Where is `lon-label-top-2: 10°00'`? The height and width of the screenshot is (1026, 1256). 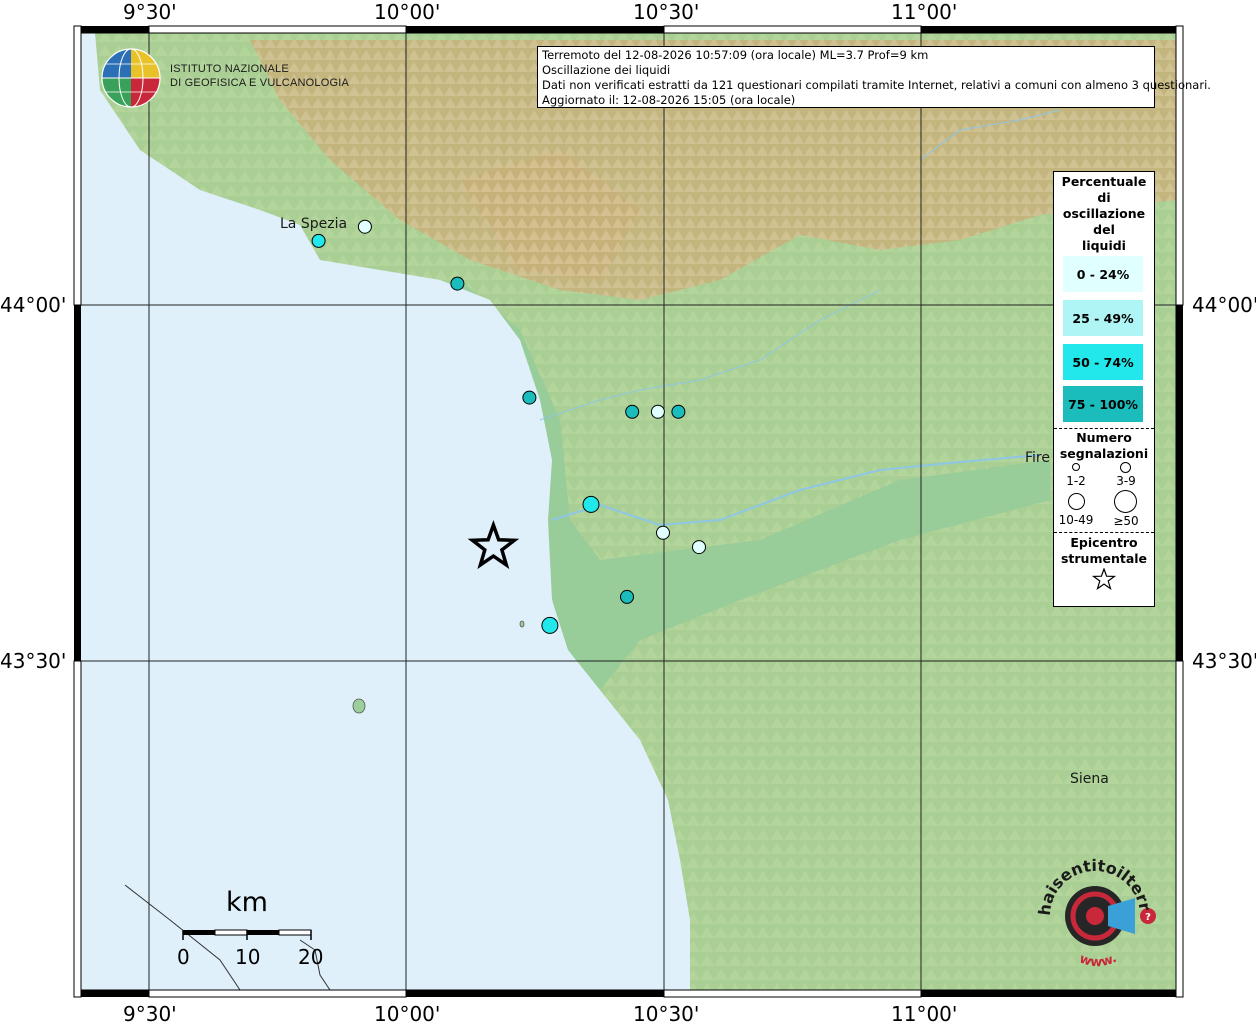 lon-label-top-2: 10°00' is located at coordinates (407, 12).